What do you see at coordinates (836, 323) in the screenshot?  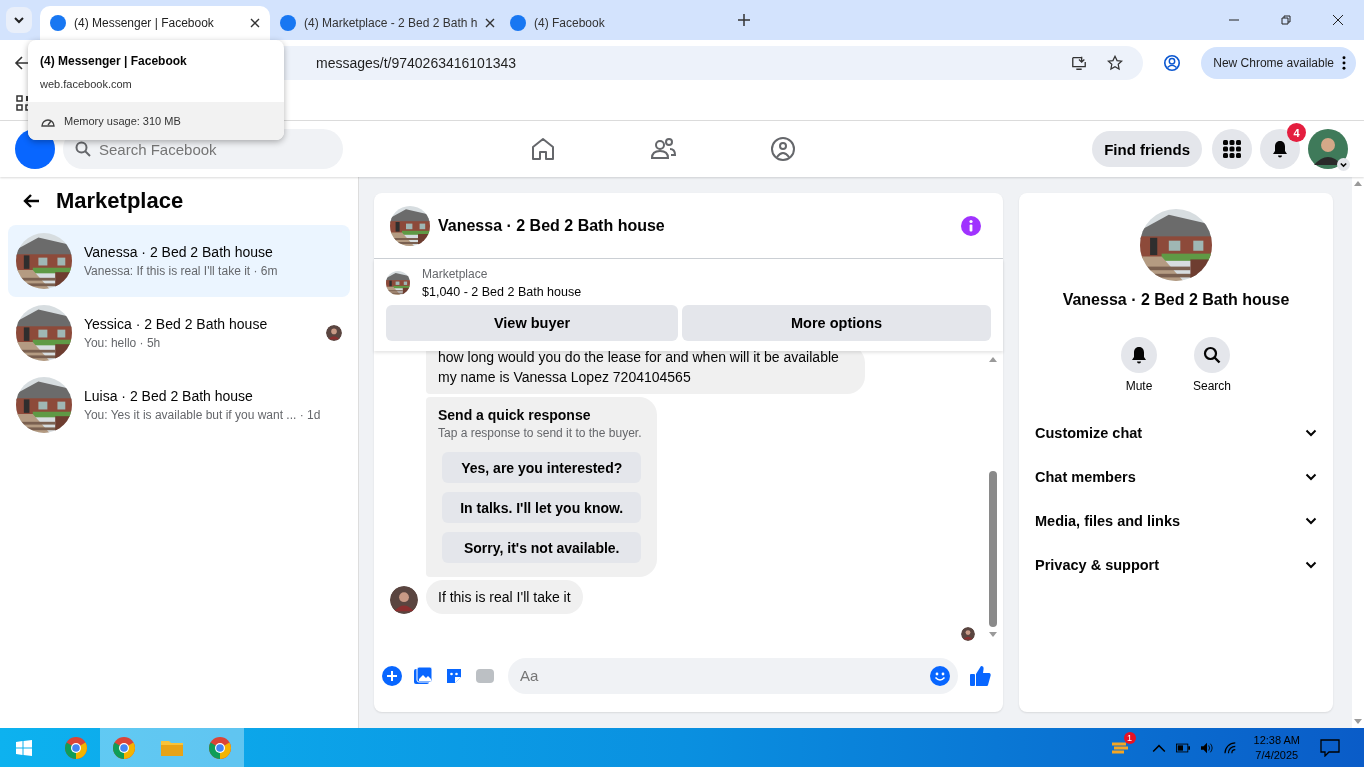 I see `more-options-button: More options` at bounding box center [836, 323].